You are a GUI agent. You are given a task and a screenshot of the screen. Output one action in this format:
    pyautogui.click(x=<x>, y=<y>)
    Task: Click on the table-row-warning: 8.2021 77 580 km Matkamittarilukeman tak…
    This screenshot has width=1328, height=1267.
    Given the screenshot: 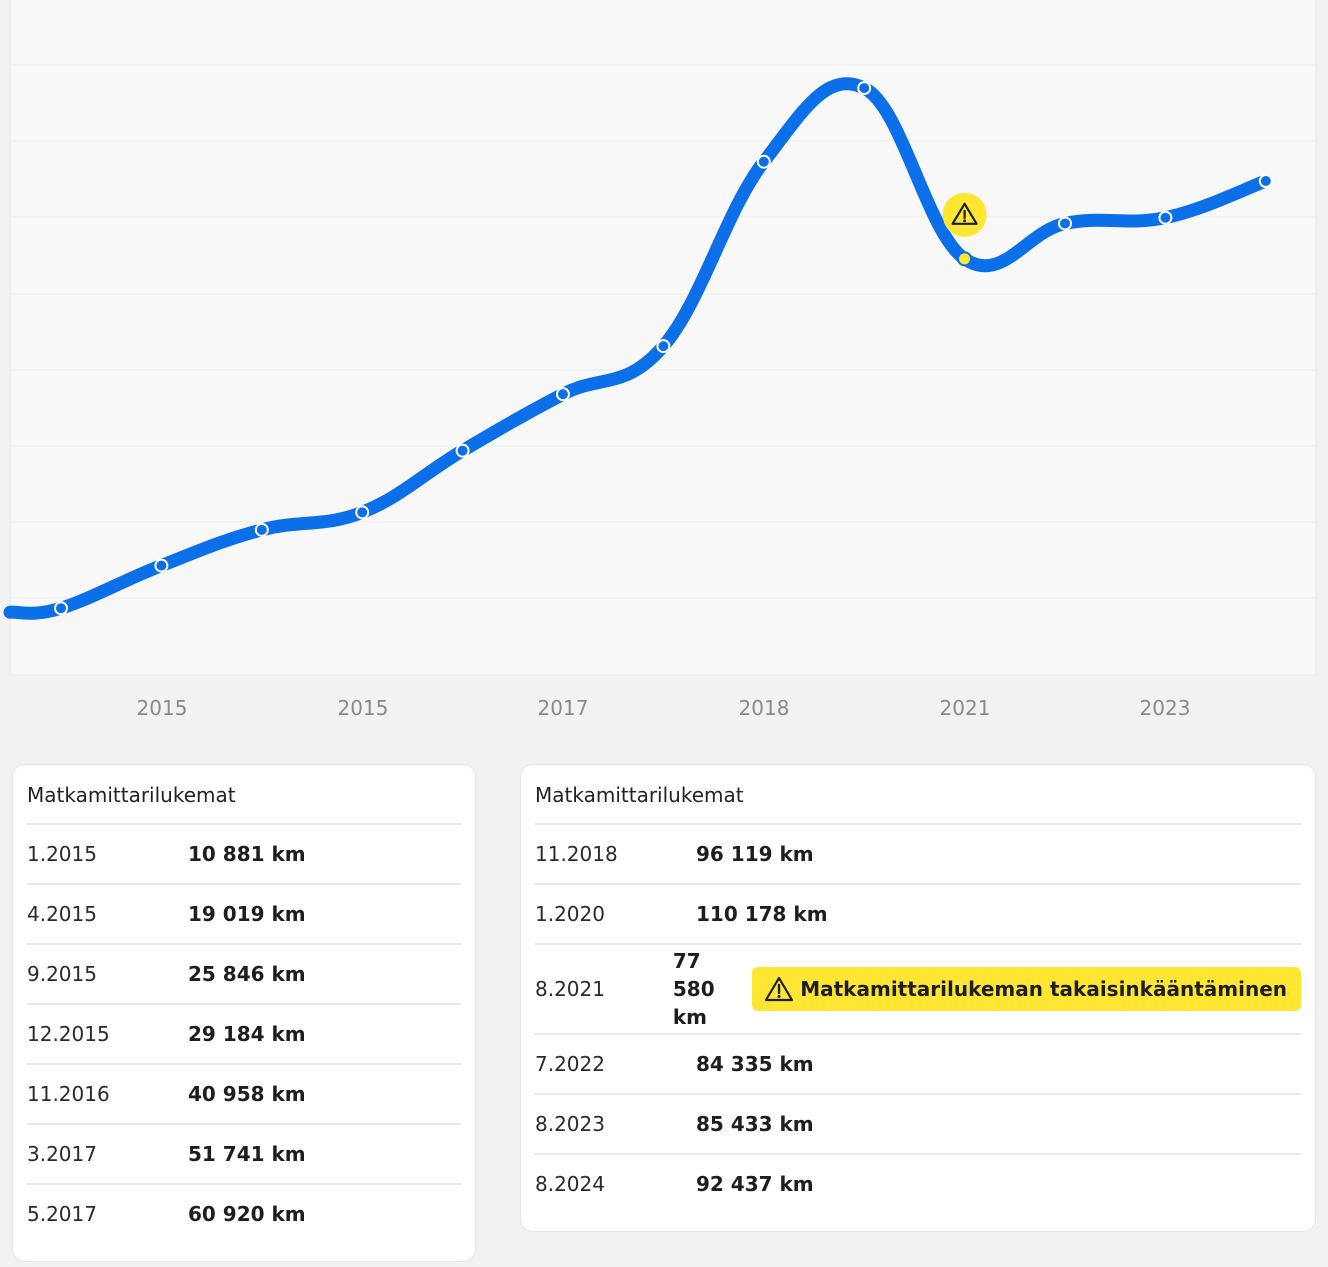 What is the action you would take?
    pyautogui.click(x=918, y=990)
    